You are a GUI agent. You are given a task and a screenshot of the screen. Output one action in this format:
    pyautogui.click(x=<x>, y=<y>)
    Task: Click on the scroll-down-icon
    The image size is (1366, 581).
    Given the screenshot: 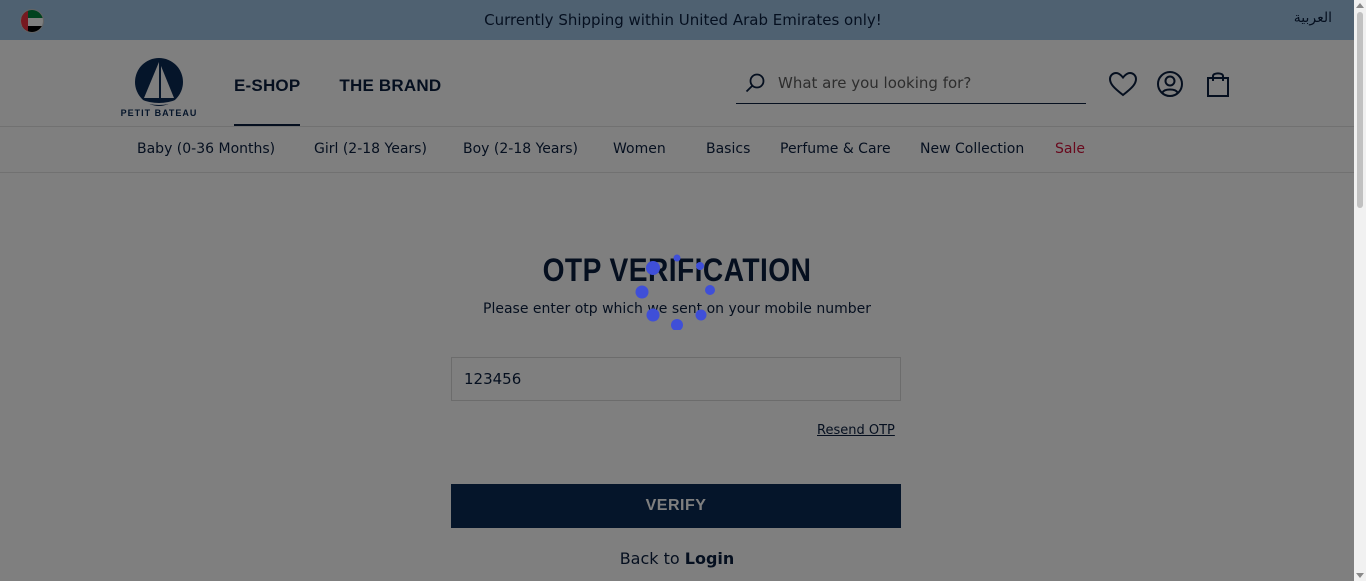 What is the action you would take?
    pyautogui.click(x=1360, y=575)
    